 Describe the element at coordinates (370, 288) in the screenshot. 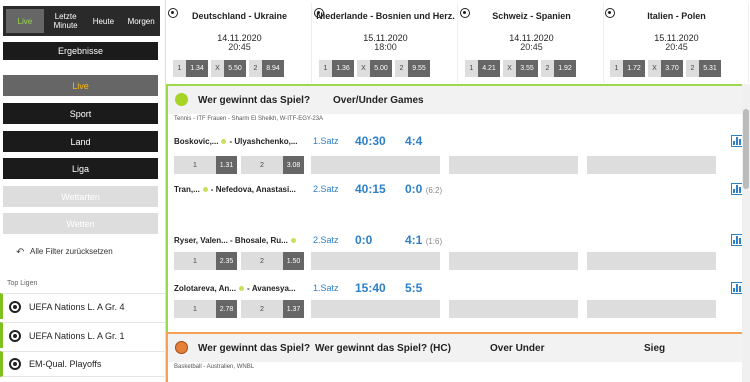

I see `game-score: 15:40` at that location.